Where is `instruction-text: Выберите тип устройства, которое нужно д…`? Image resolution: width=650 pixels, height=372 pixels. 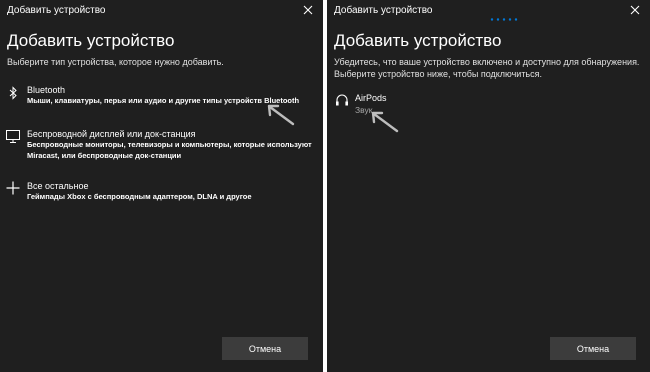 instruction-text: Выберите тип устройства, которое нужно д… is located at coordinates (115, 62).